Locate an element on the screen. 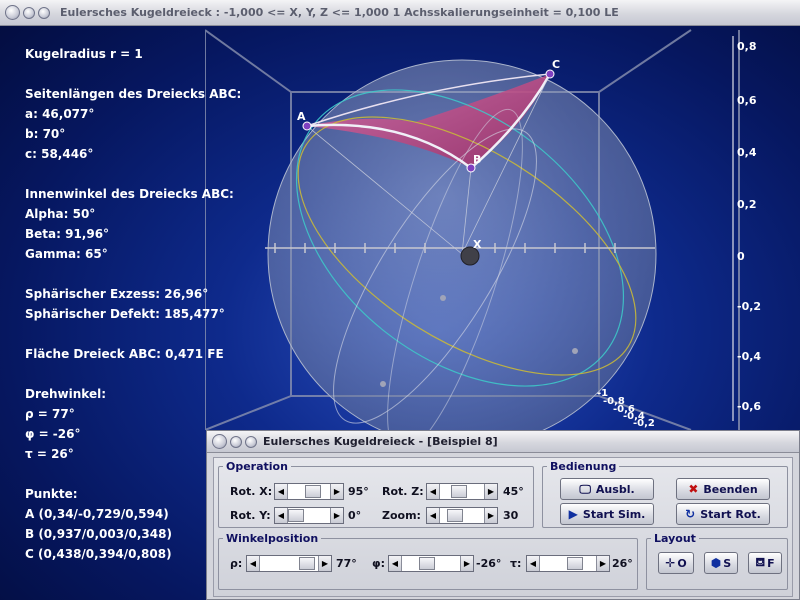  rot-x-slider: ◀ ▶ is located at coordinates (309, 491).